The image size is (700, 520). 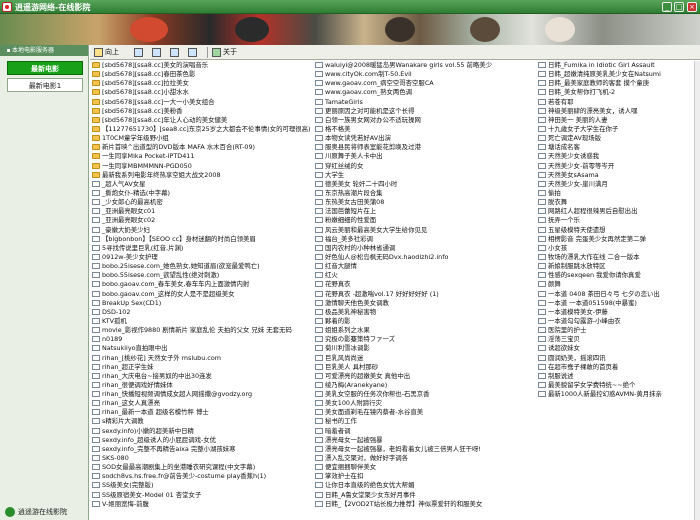 I want to click on file-item: 大学生, so click(x=426, y=175).